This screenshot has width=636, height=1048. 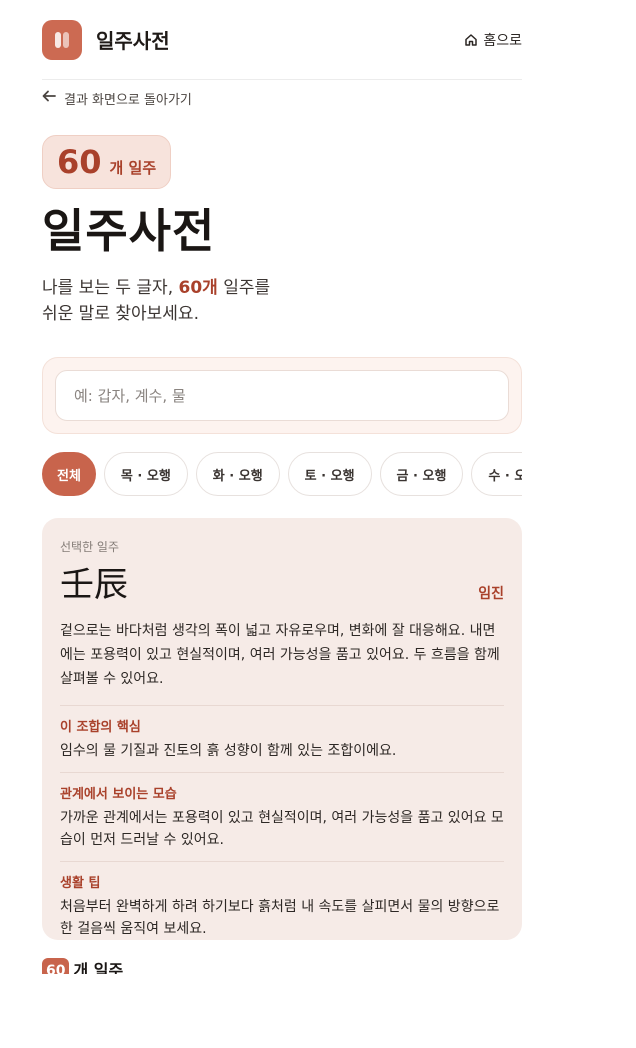 What do you see at coordinates (198, 288) in the screenshot?
I see `subtitle-highlight: 60개` at bounding box center [198, 288].